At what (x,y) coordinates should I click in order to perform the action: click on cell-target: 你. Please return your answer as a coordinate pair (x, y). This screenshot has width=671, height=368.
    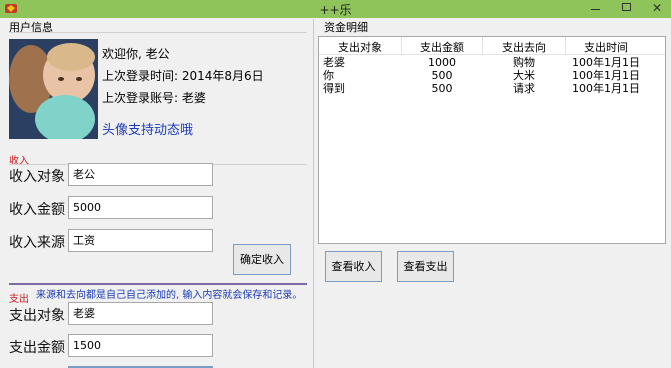
    Looking at the image, I should click on (328, 75).